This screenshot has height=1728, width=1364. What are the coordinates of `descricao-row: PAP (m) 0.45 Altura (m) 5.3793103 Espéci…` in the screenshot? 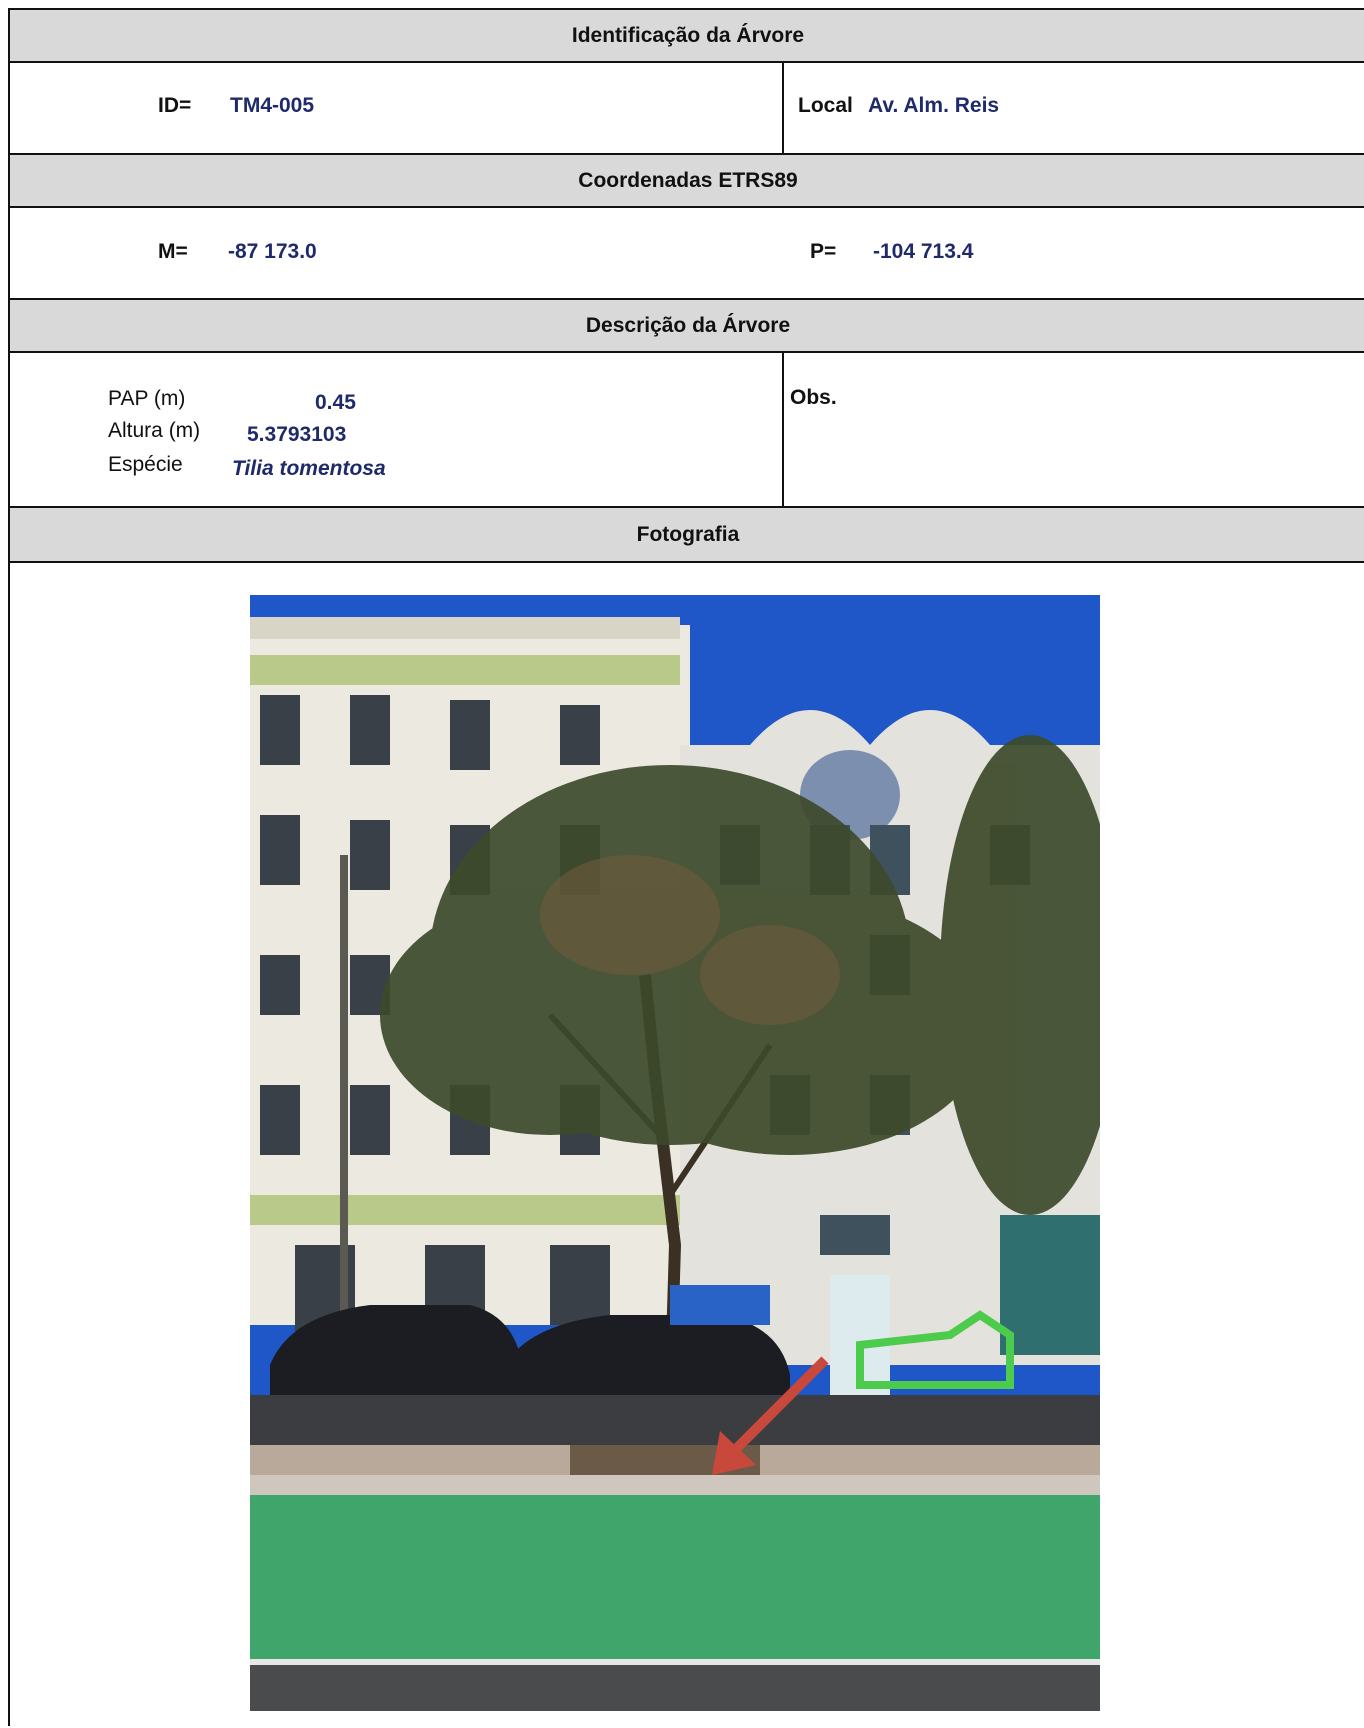 It's located at (687, 430).